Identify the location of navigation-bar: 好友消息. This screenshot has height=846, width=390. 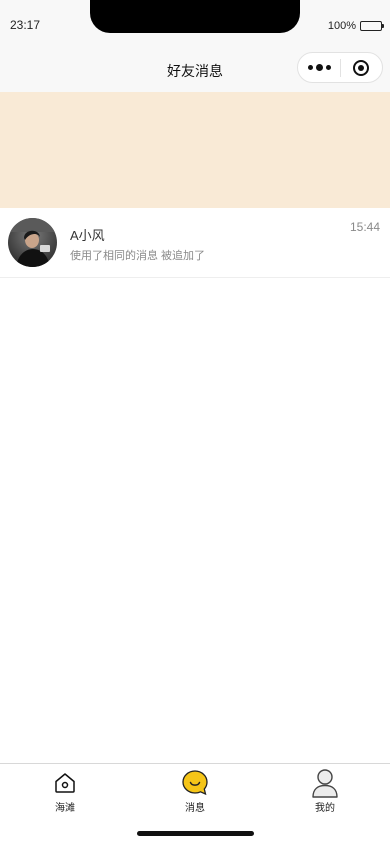
(195, 68).